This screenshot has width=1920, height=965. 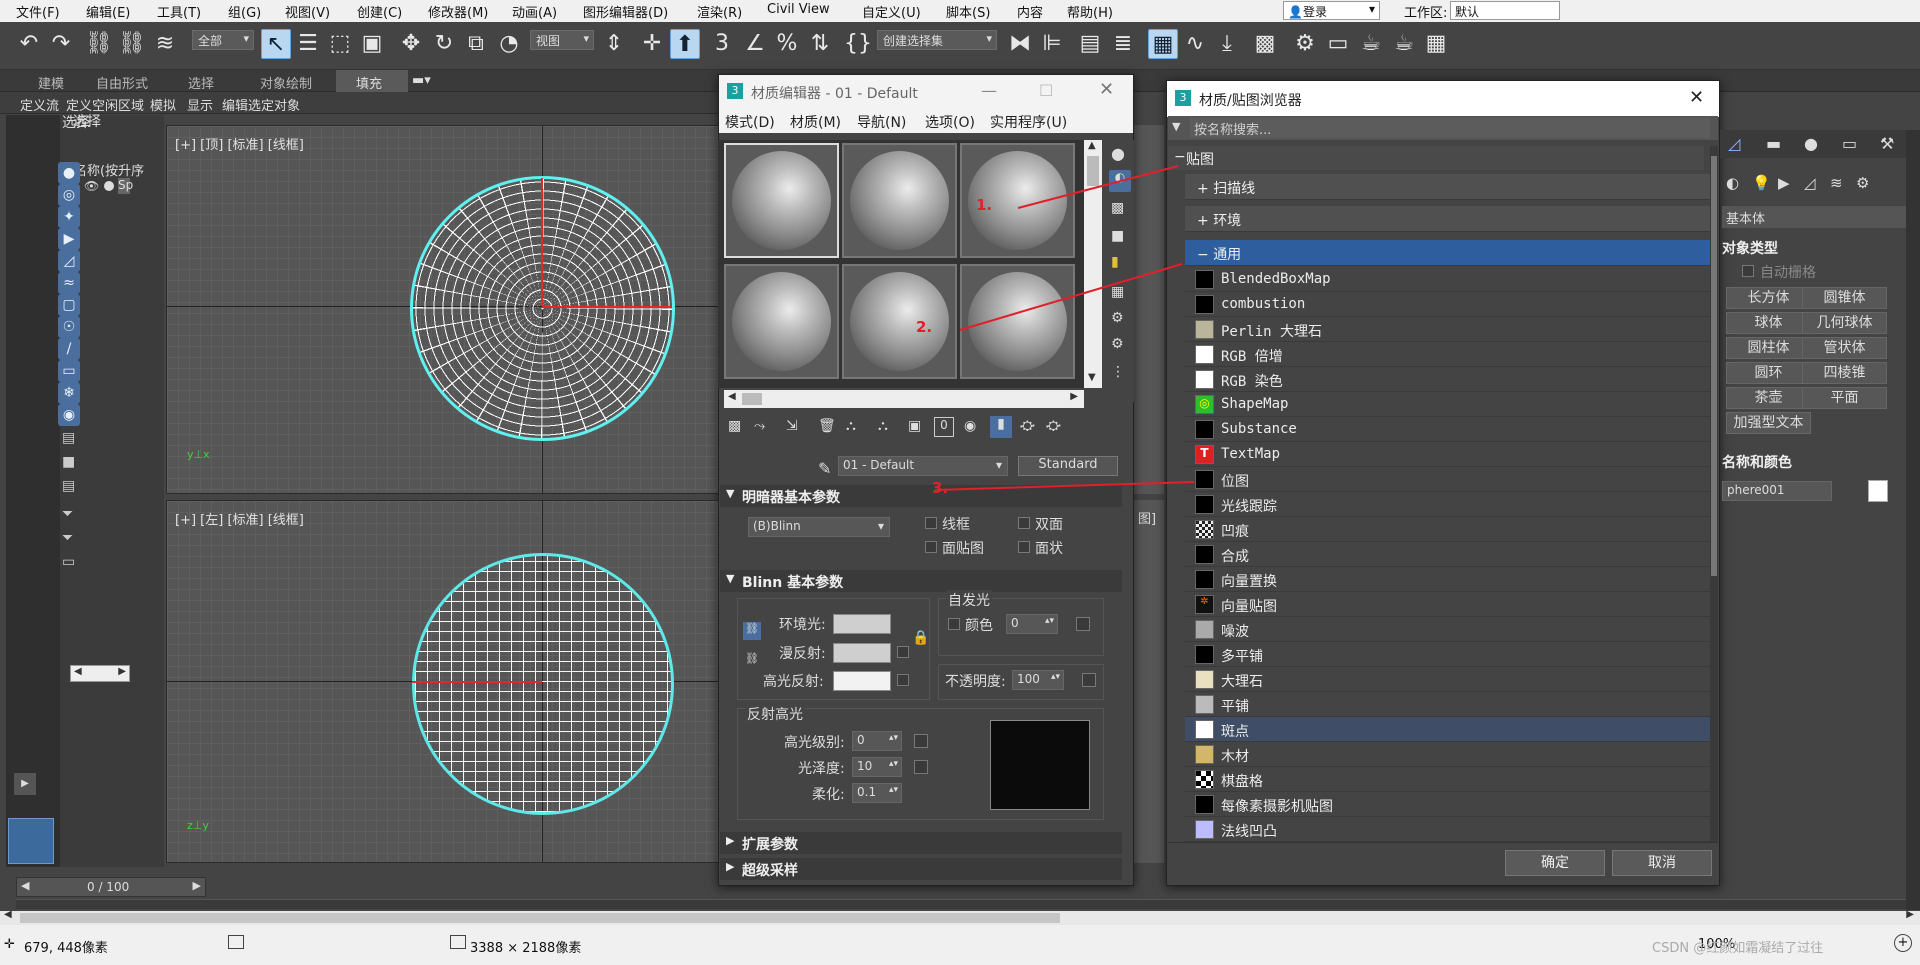 I want to click on cursor-position-icon: ✛, so click(x=9, y=944).